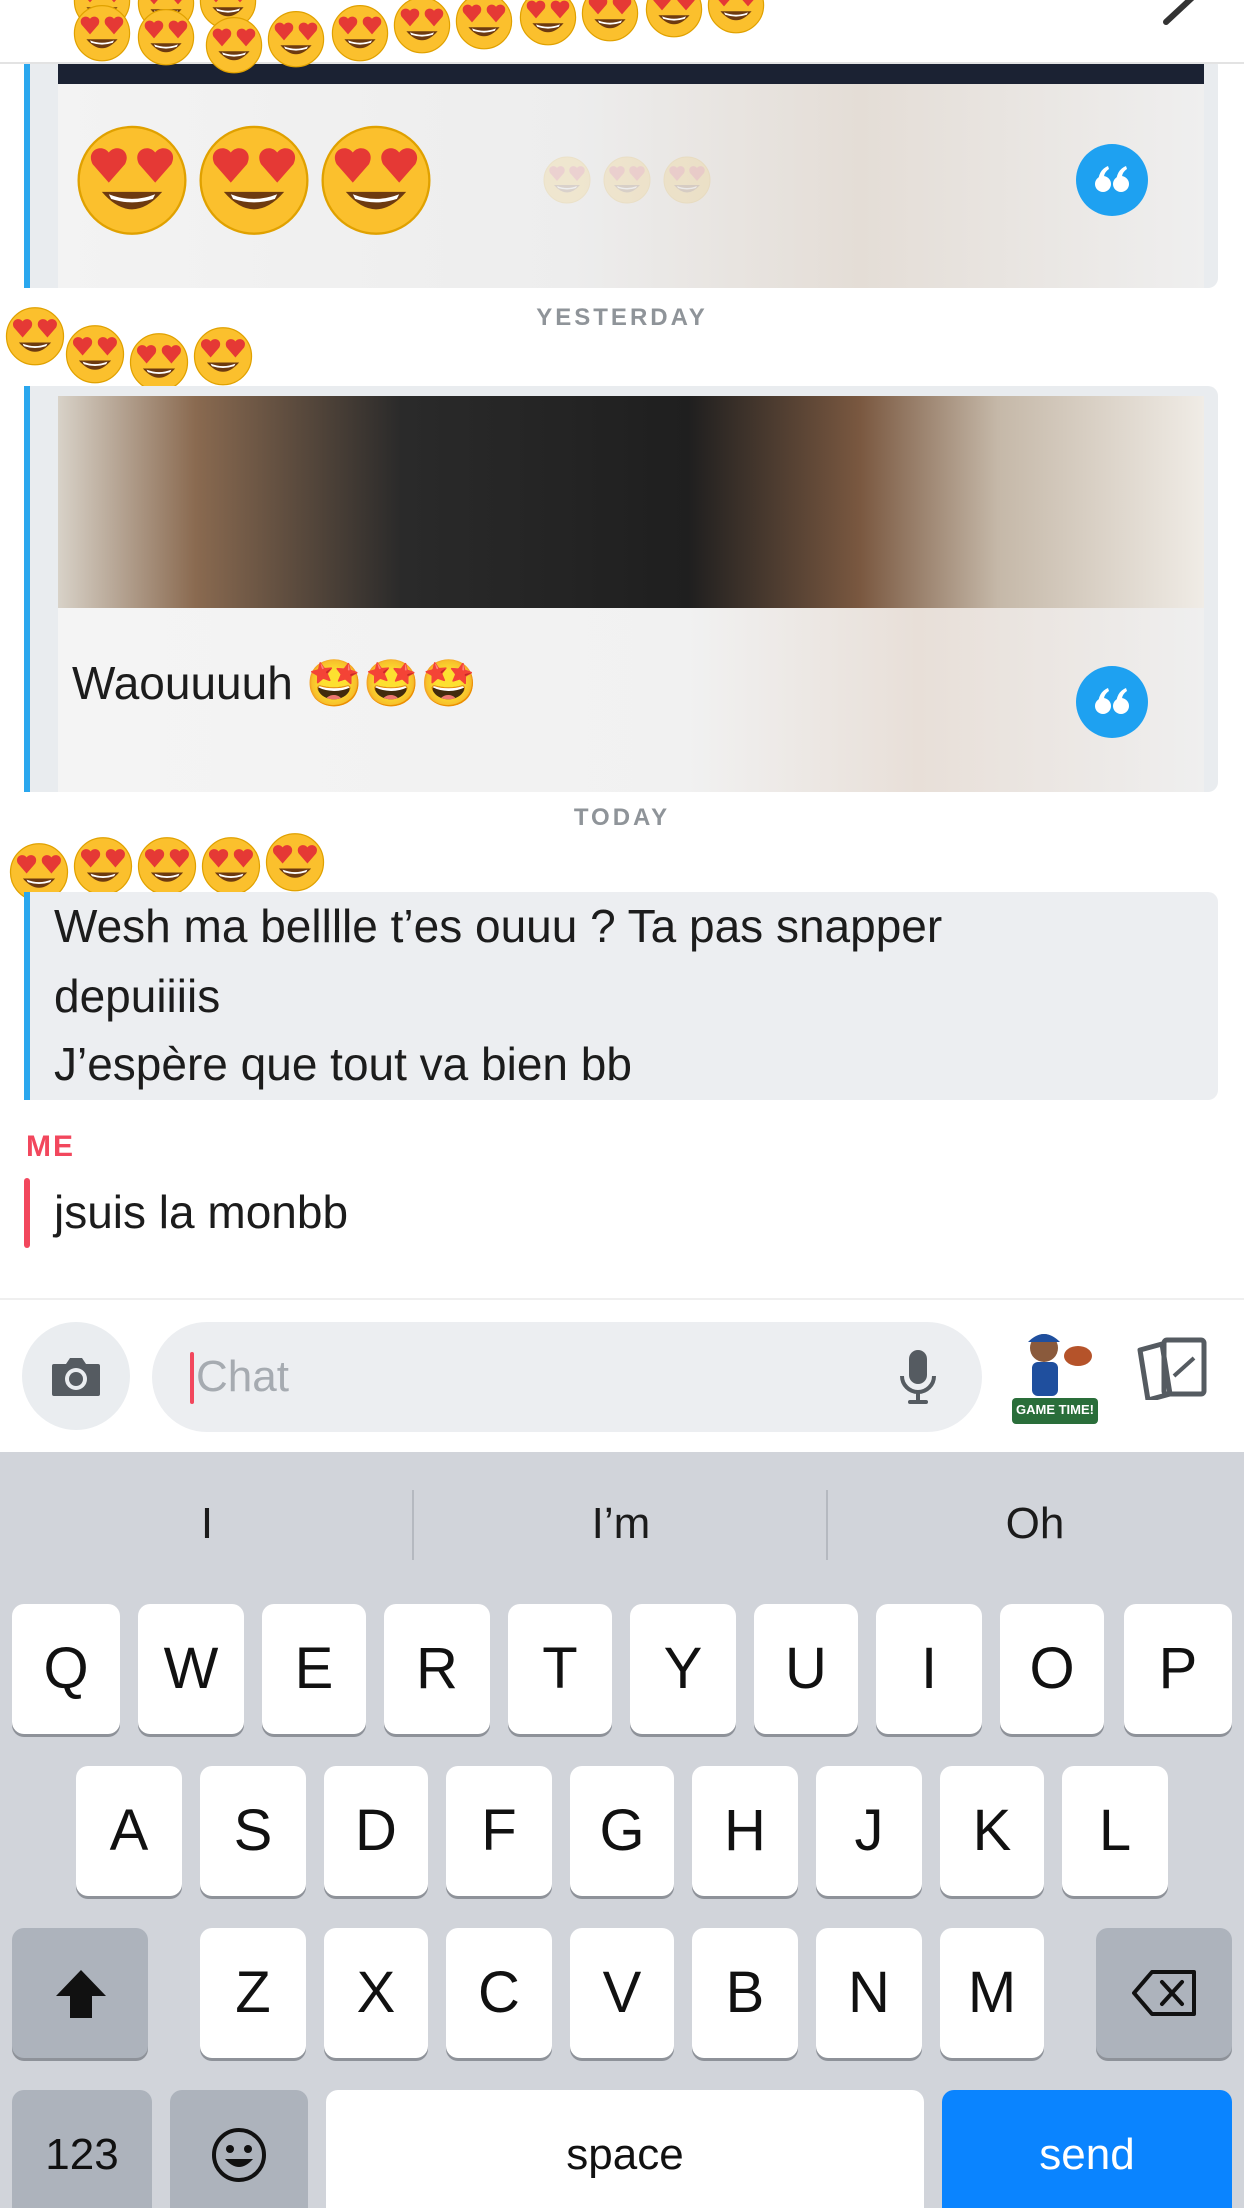 The image size is (1244, 2208). What do you see at coordinates (992, 1831) in the screenshot?
I see `key-k: K` at bounding box center [992, 1831].